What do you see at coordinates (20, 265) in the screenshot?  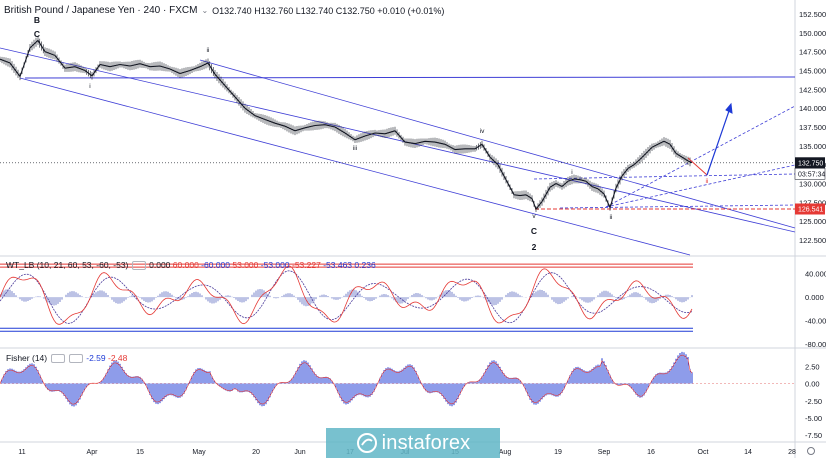 I see `wt-lb-title: WT_LB` at bounding box center [20, 265].